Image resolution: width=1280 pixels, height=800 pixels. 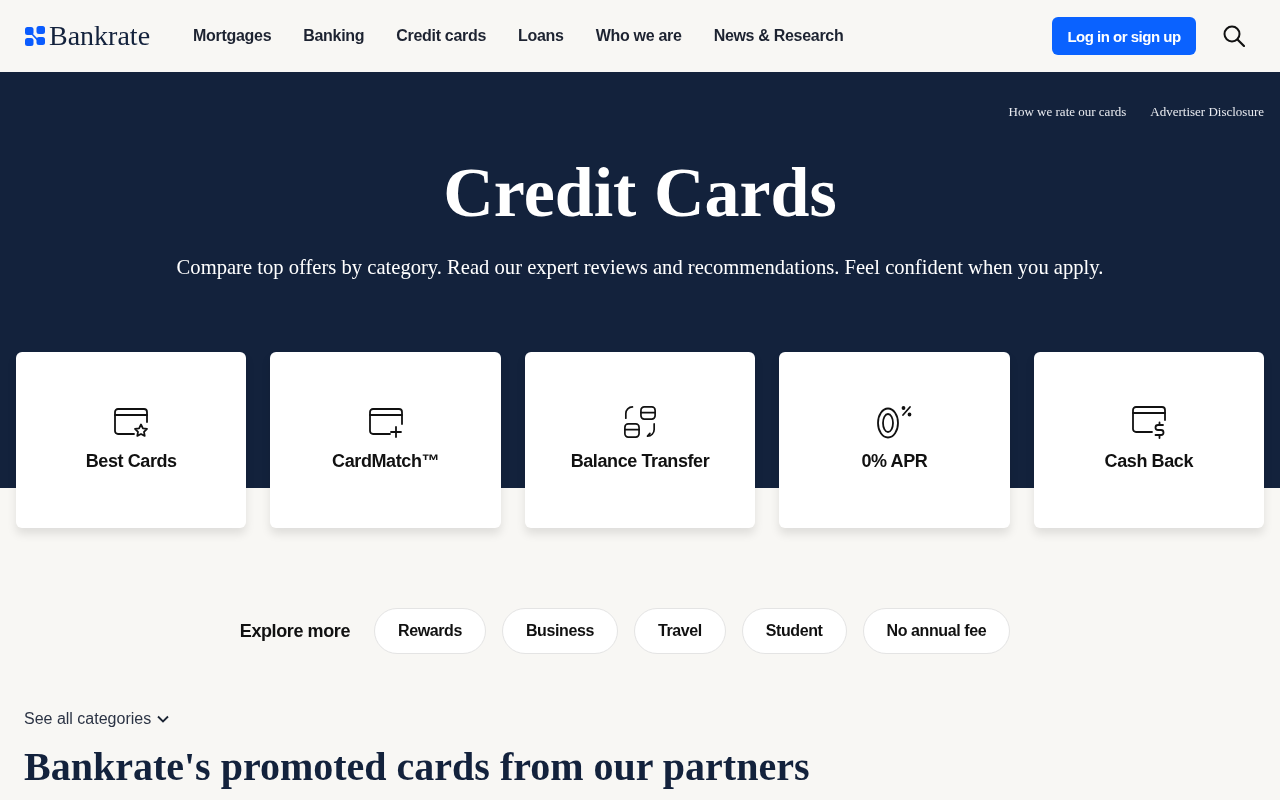 What do you see at coordinates (334, 36) in the screenshot?
I see `nav-link: Banking` at bounding box center [334, 36].